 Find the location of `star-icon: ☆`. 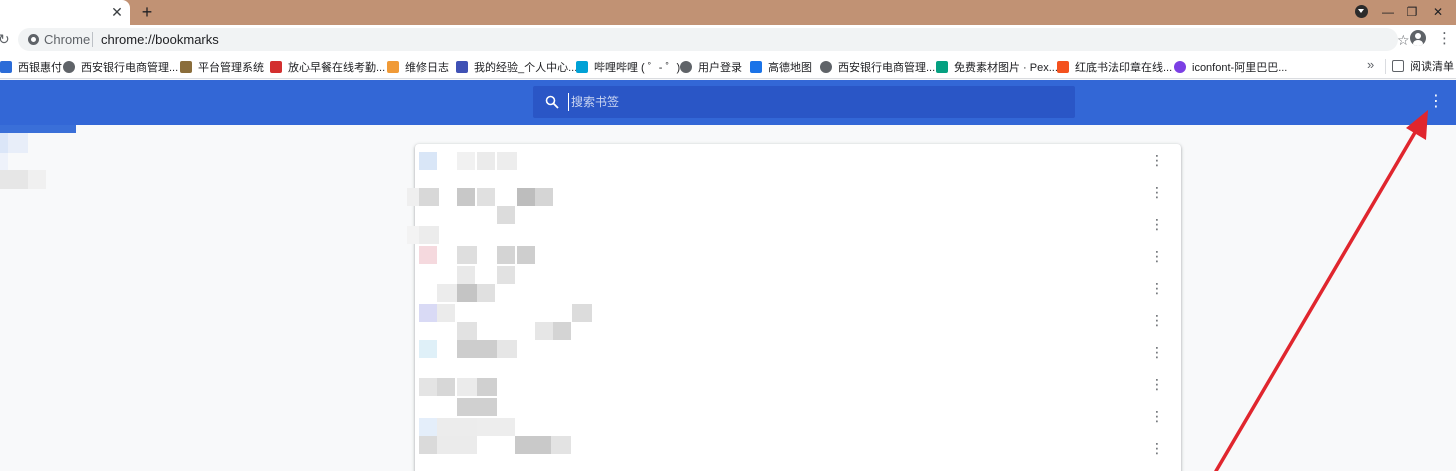

star-icon: ☆ is located at coordinates (1403, 40).